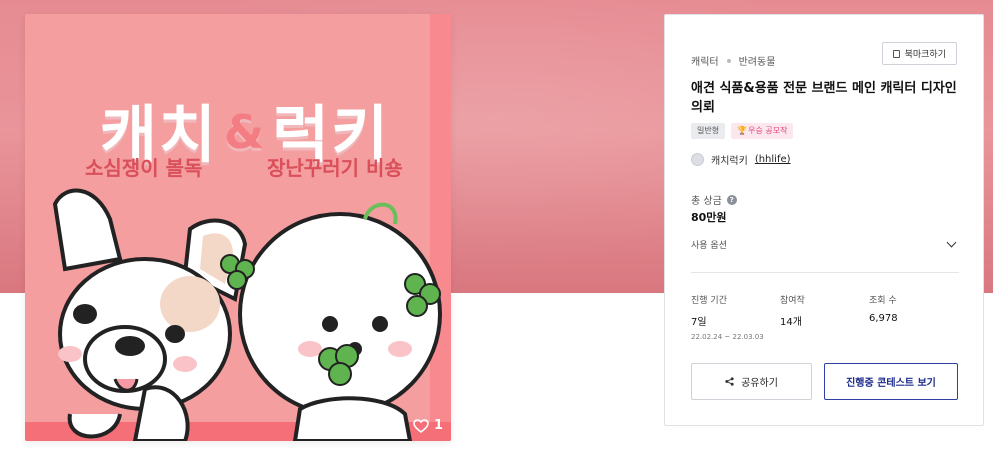 The height and width of the screenshot is (451, 993). What do you see at coordinates (759, 383) in the screenshot?
I see `share-label: 공유하기` at bounding box center [759, 383].